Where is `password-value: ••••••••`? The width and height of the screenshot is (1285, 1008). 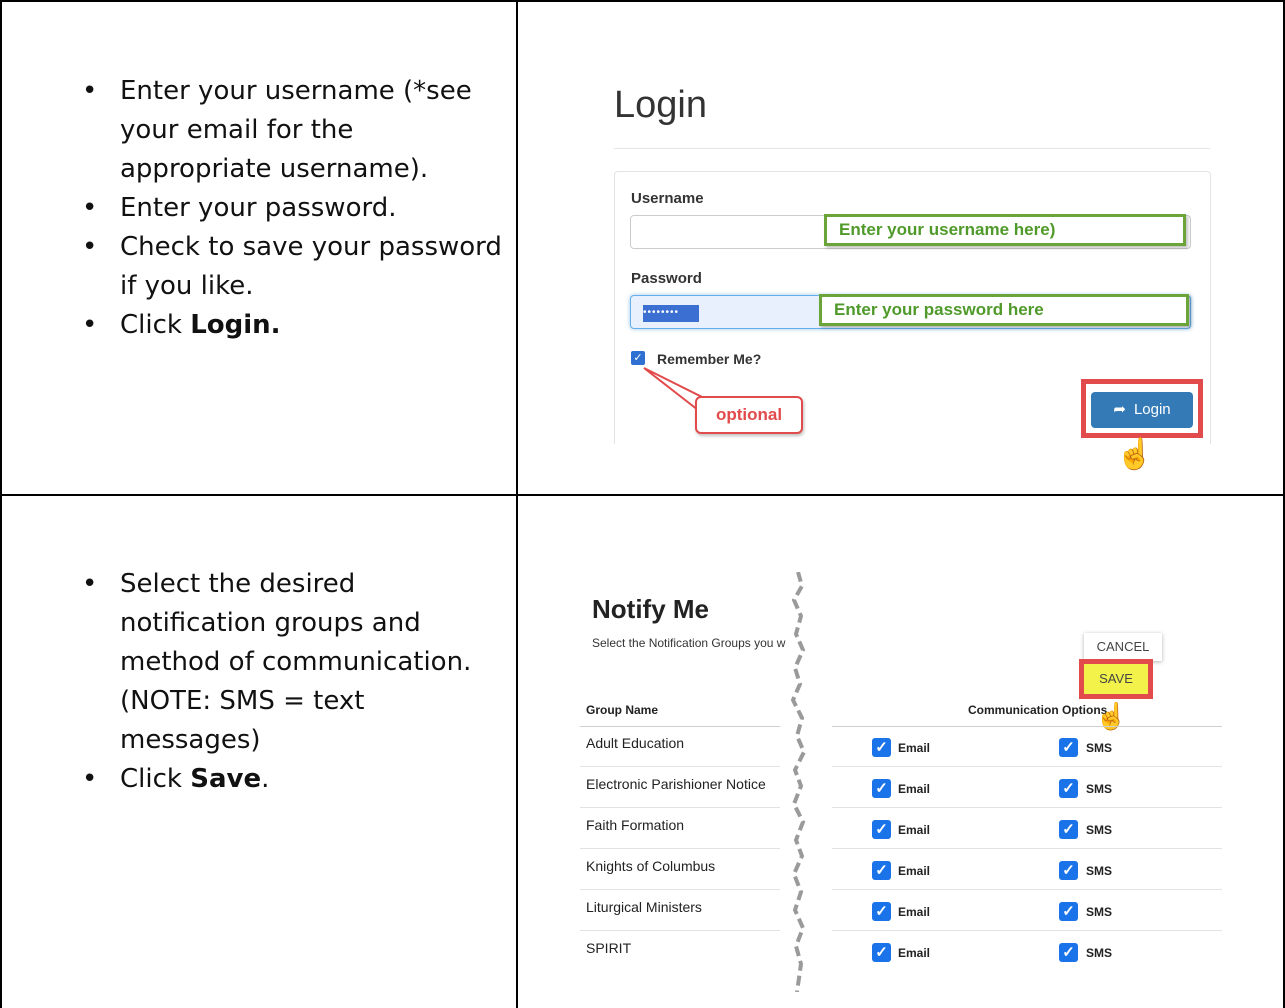 password-value: •••••••• is located at coordinates (671, 313).